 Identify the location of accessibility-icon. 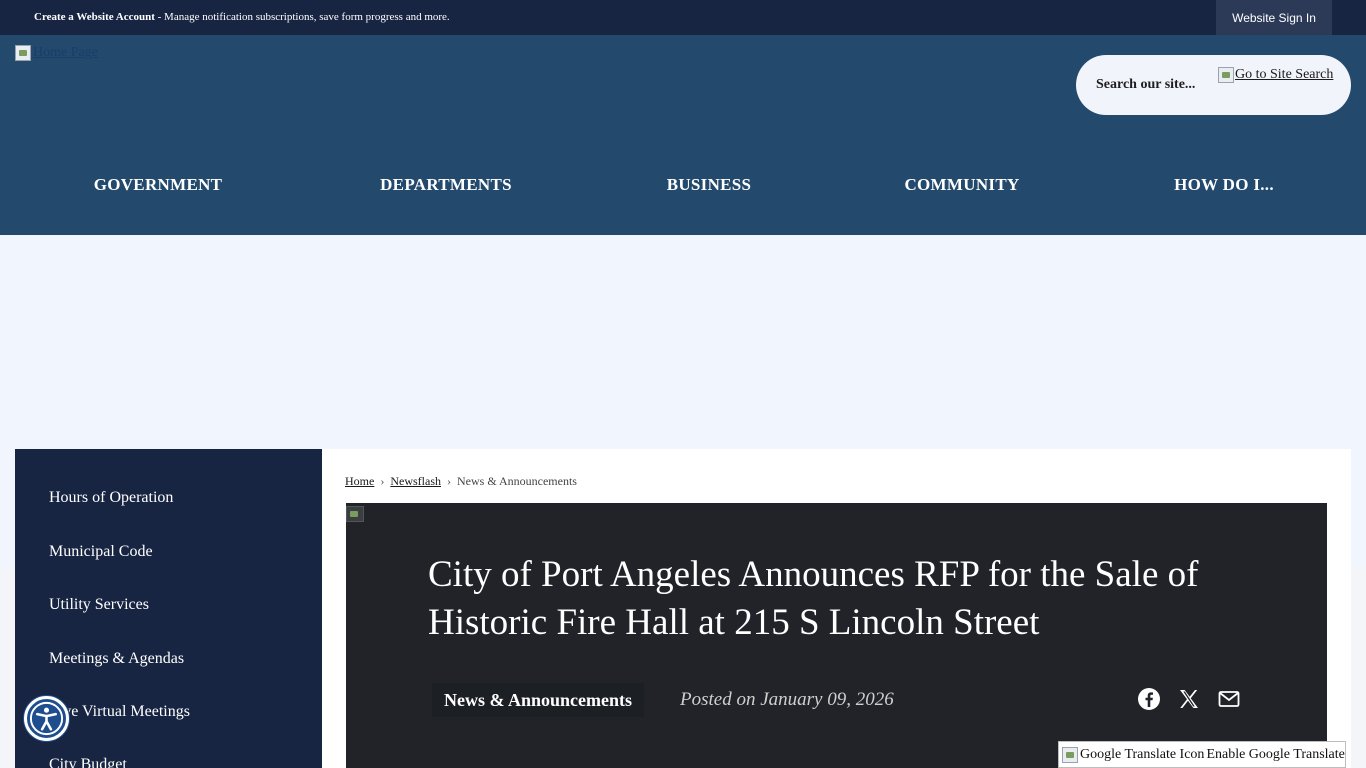
(46, 718).